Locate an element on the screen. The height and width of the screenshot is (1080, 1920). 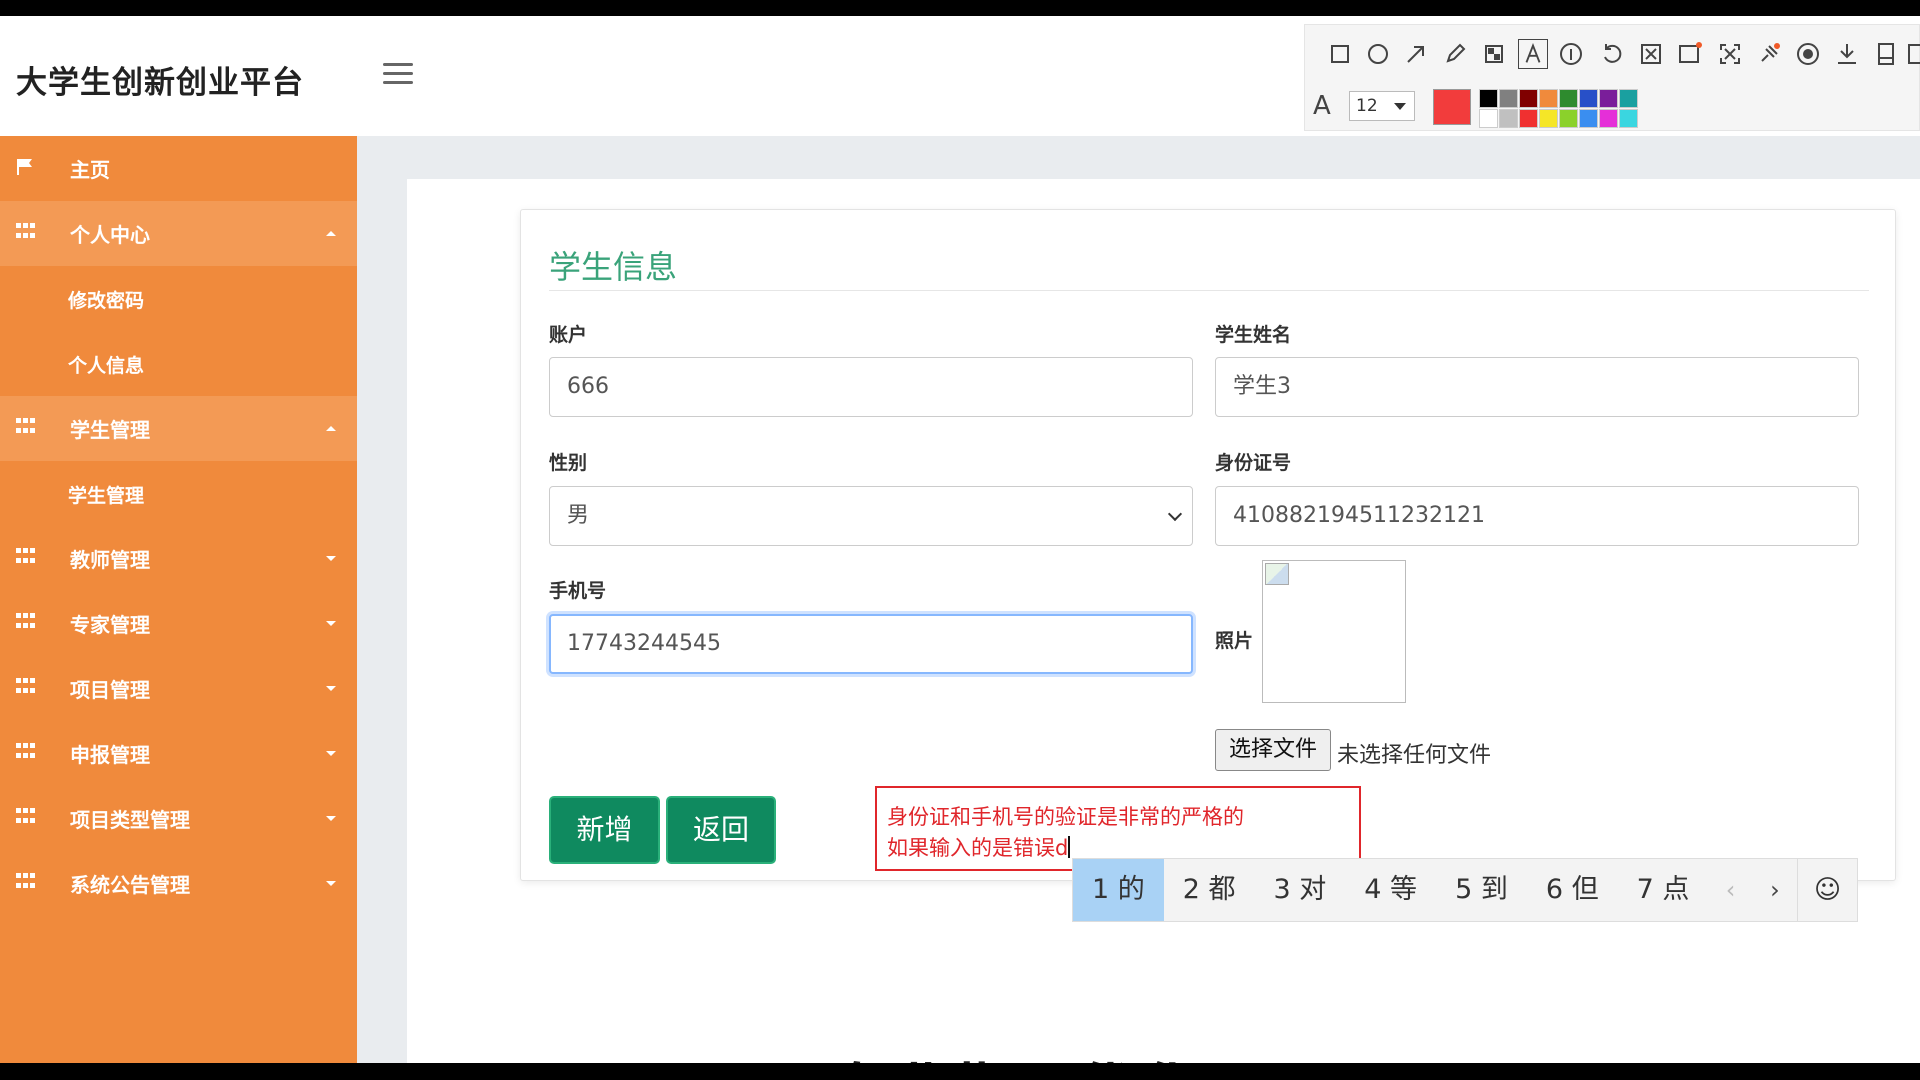
sidebar-item-personal-center: 个人中心 is located at coordinates (178, 233).